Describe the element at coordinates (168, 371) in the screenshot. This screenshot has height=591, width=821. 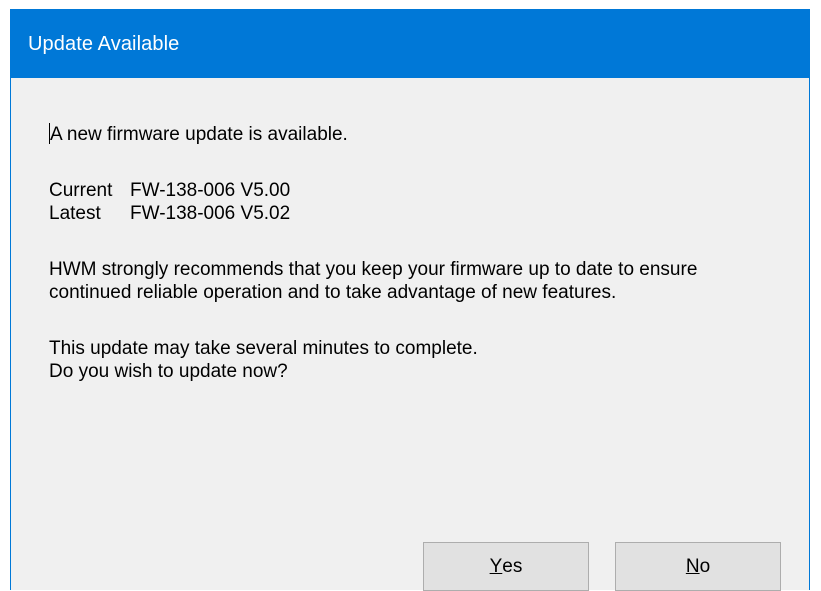
I see `update-question: Do you wish to update now?` at that location.